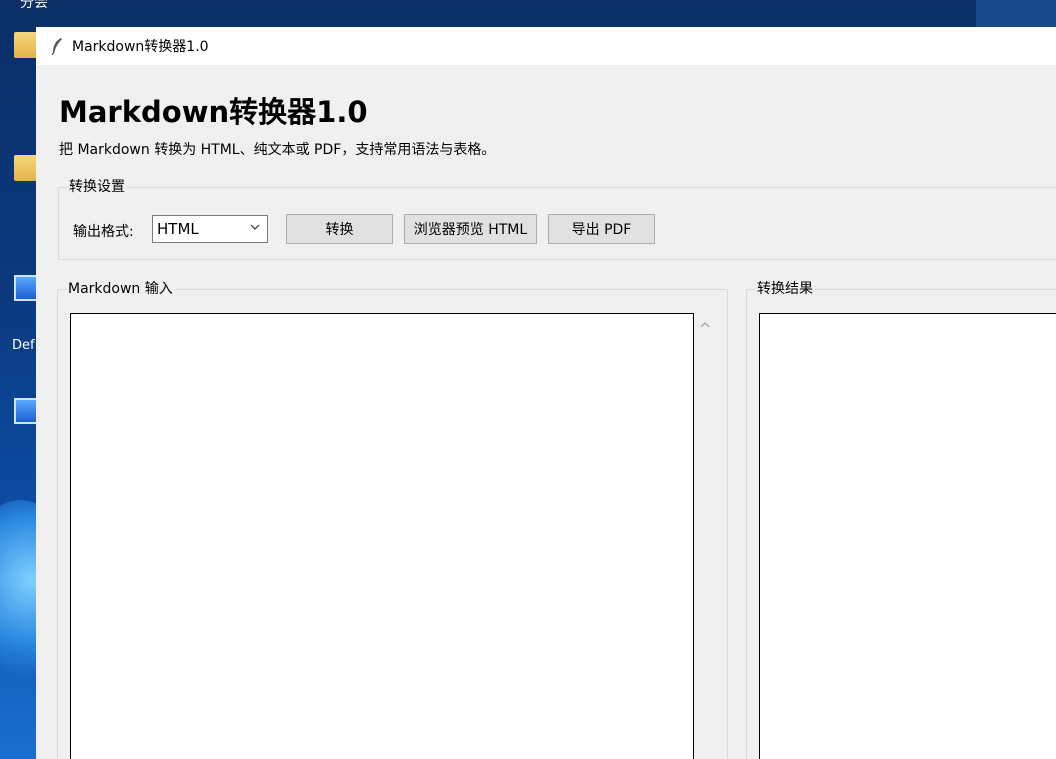 The width and height of the screenshot is (1056, 759). What do you see at coordinates (23, 345) in the screenshot?
I see `desktop-icon-label: Def` at bounding box center [23, 345].